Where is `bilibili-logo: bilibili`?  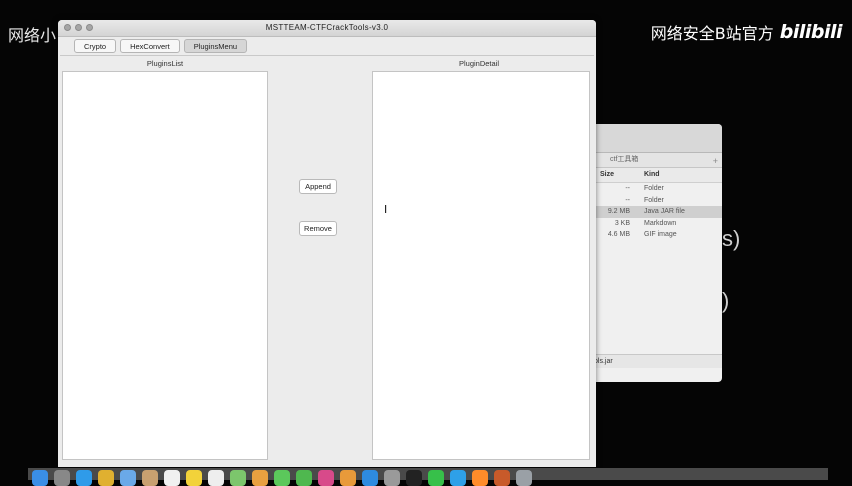 bilibili-logo: bilibili is located at coordinates (811, 32).